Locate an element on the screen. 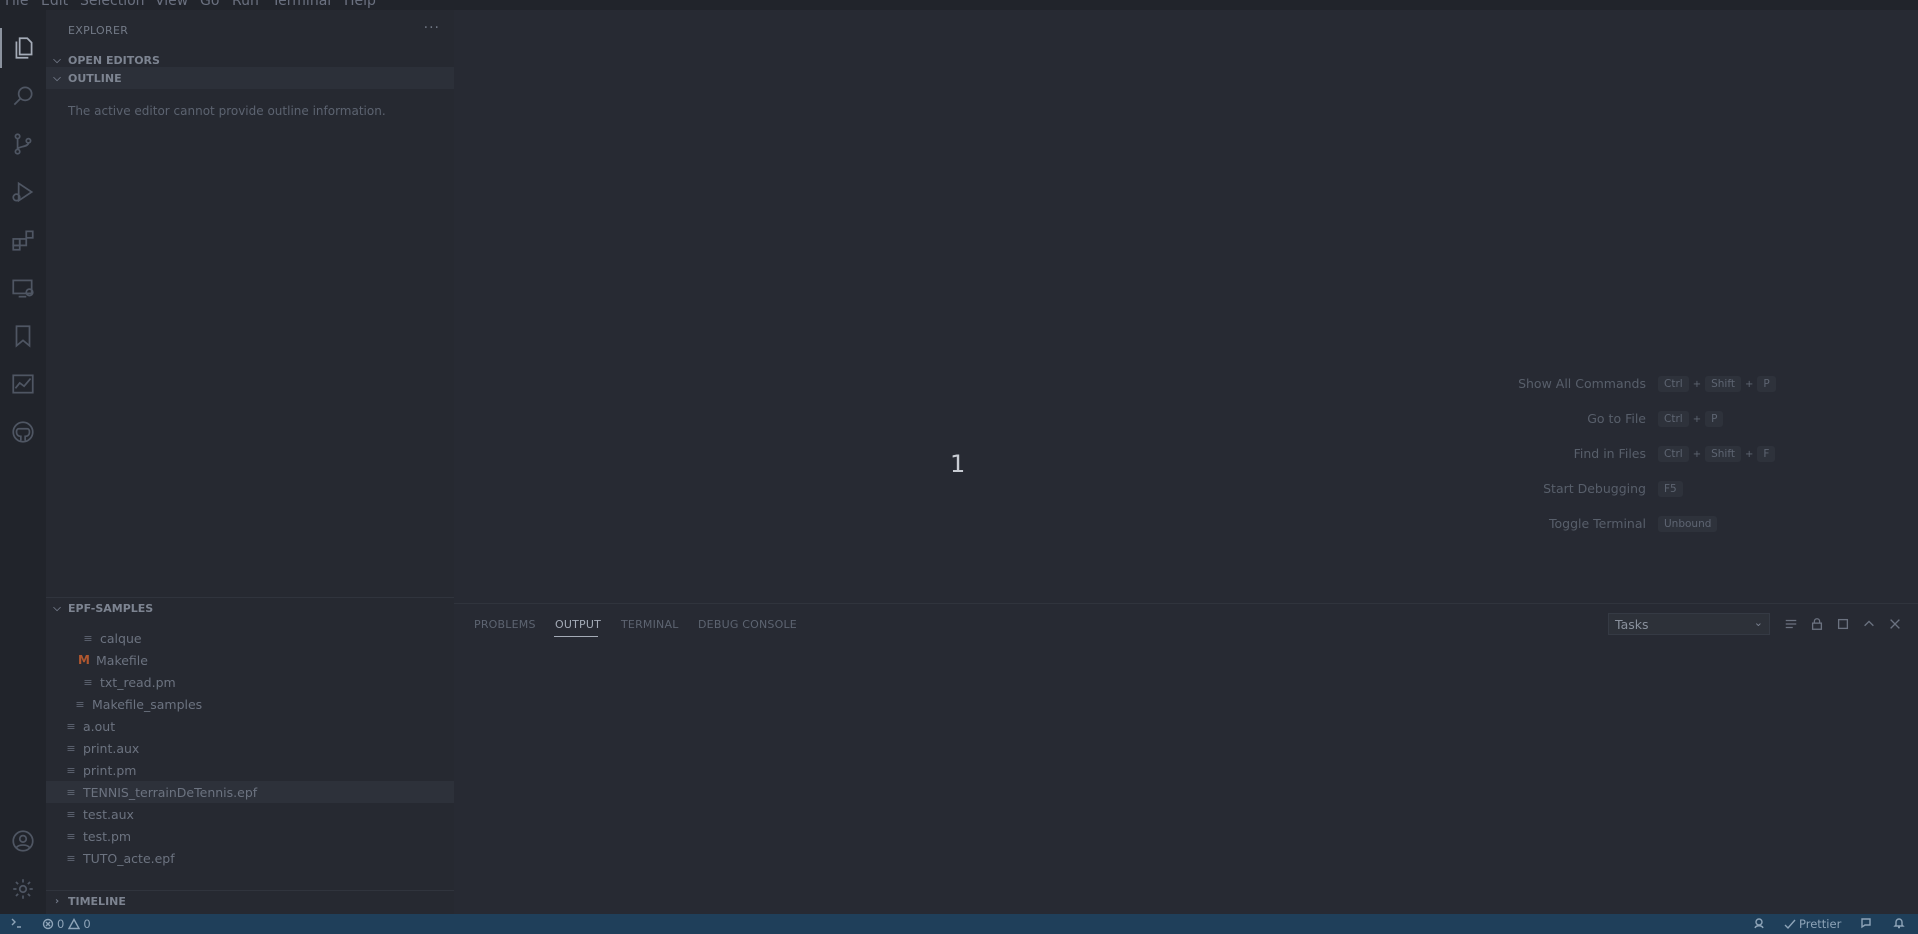 Image resolution: width=1918 pixels, height=934 pixels. feedback-icon is located at coordinates (1867, 923).